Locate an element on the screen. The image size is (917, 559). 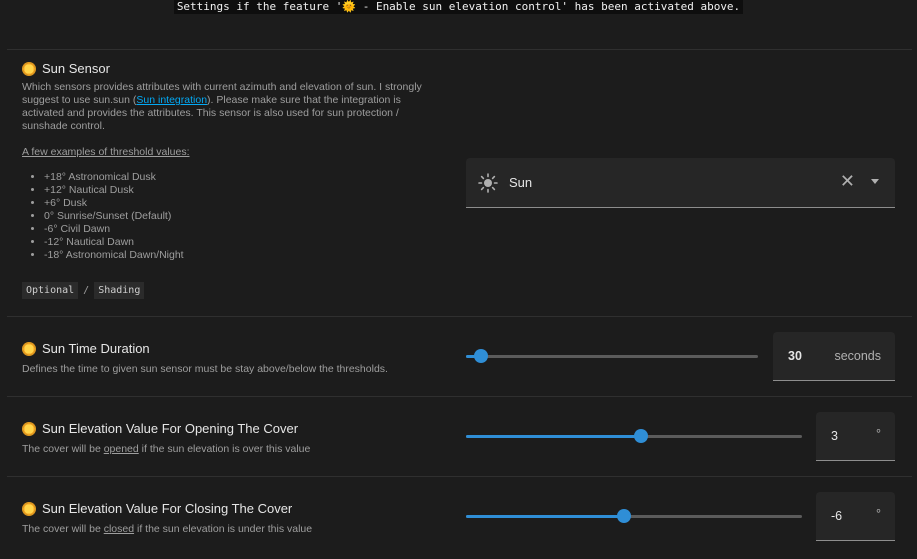
closing-input: -6 ° is located at coordinates (855, 516).